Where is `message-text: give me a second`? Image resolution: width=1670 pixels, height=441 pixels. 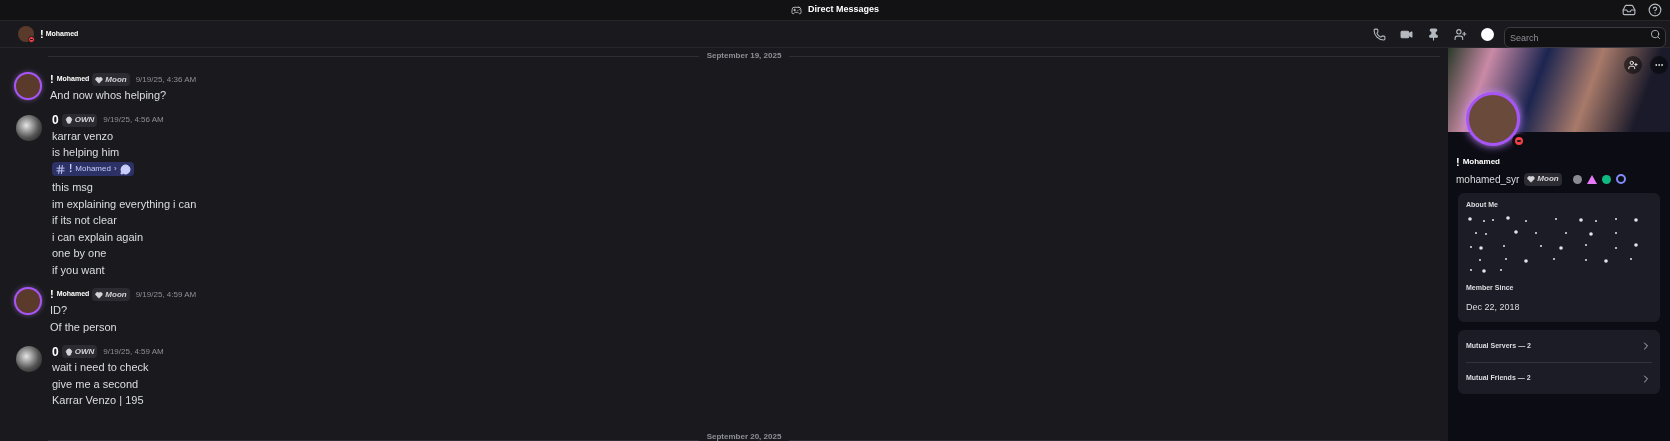 message-text: give me a second is located at coordinates (96, 384).